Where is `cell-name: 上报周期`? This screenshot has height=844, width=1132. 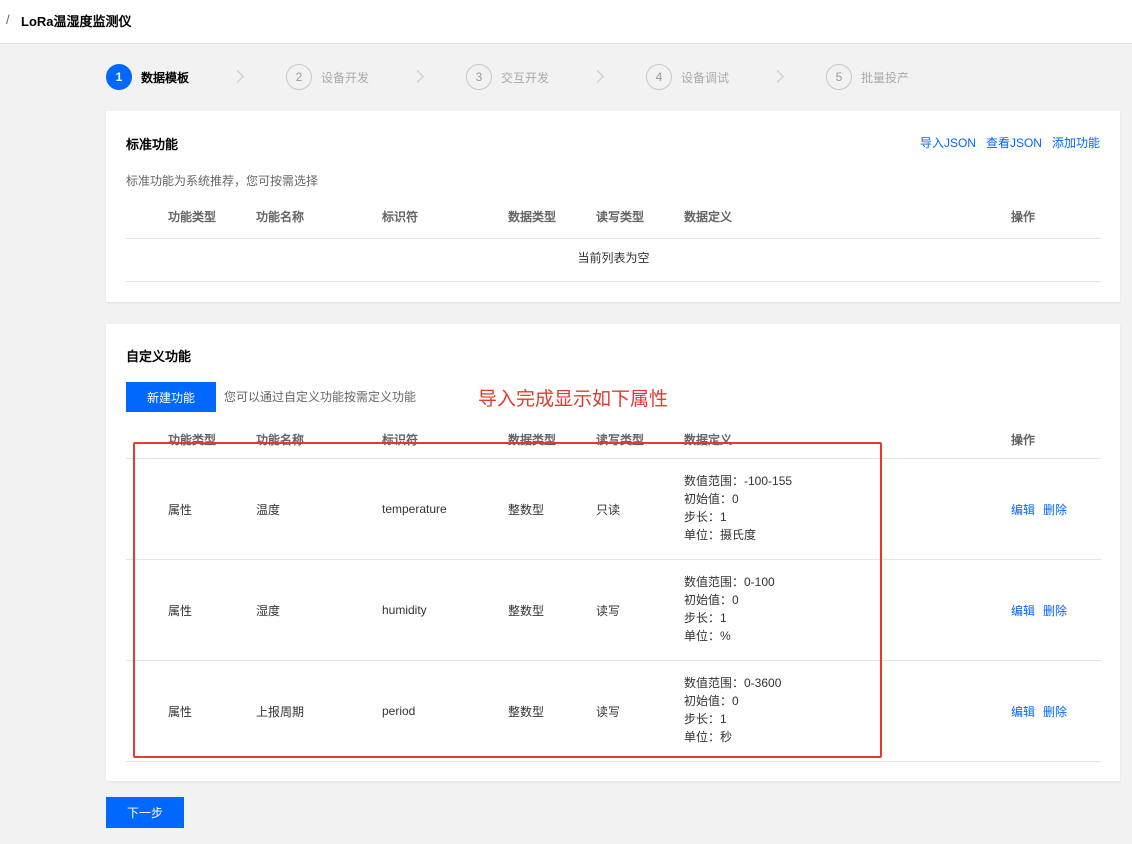
cell-name: 上报周期 is located at coordinates (280, 711).